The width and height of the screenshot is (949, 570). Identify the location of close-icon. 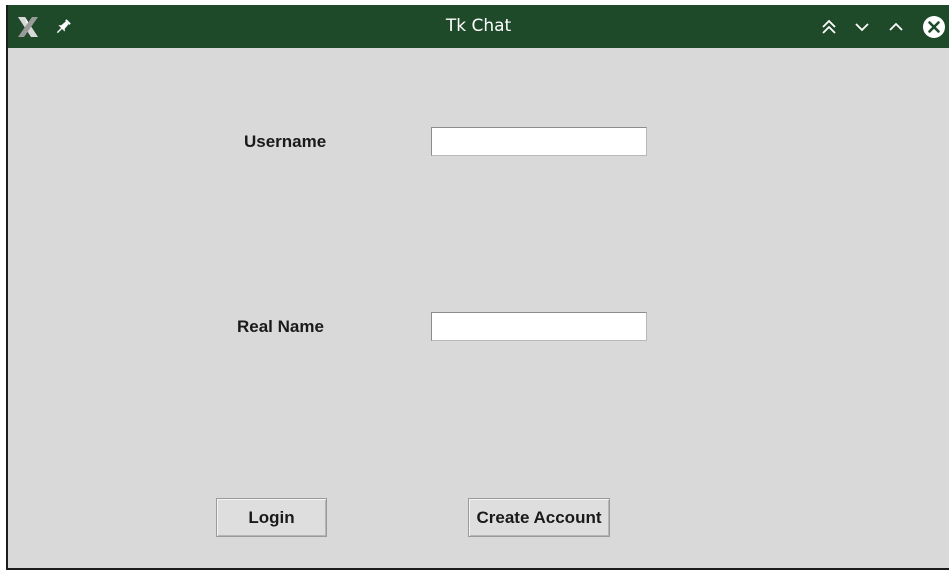
(934, 26).